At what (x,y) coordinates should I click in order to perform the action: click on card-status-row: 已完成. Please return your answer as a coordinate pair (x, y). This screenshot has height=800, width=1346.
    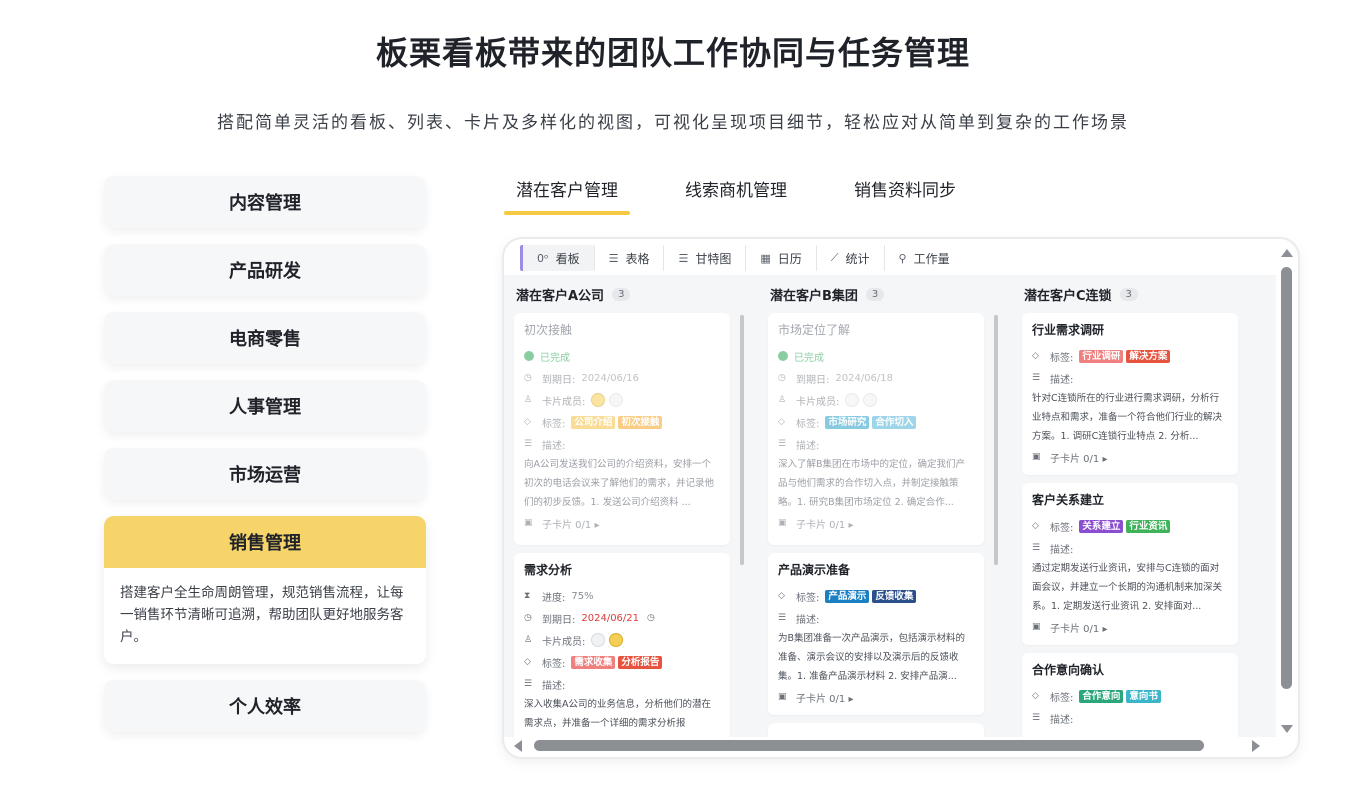
    Looking at the image, I should click on (622, 356).